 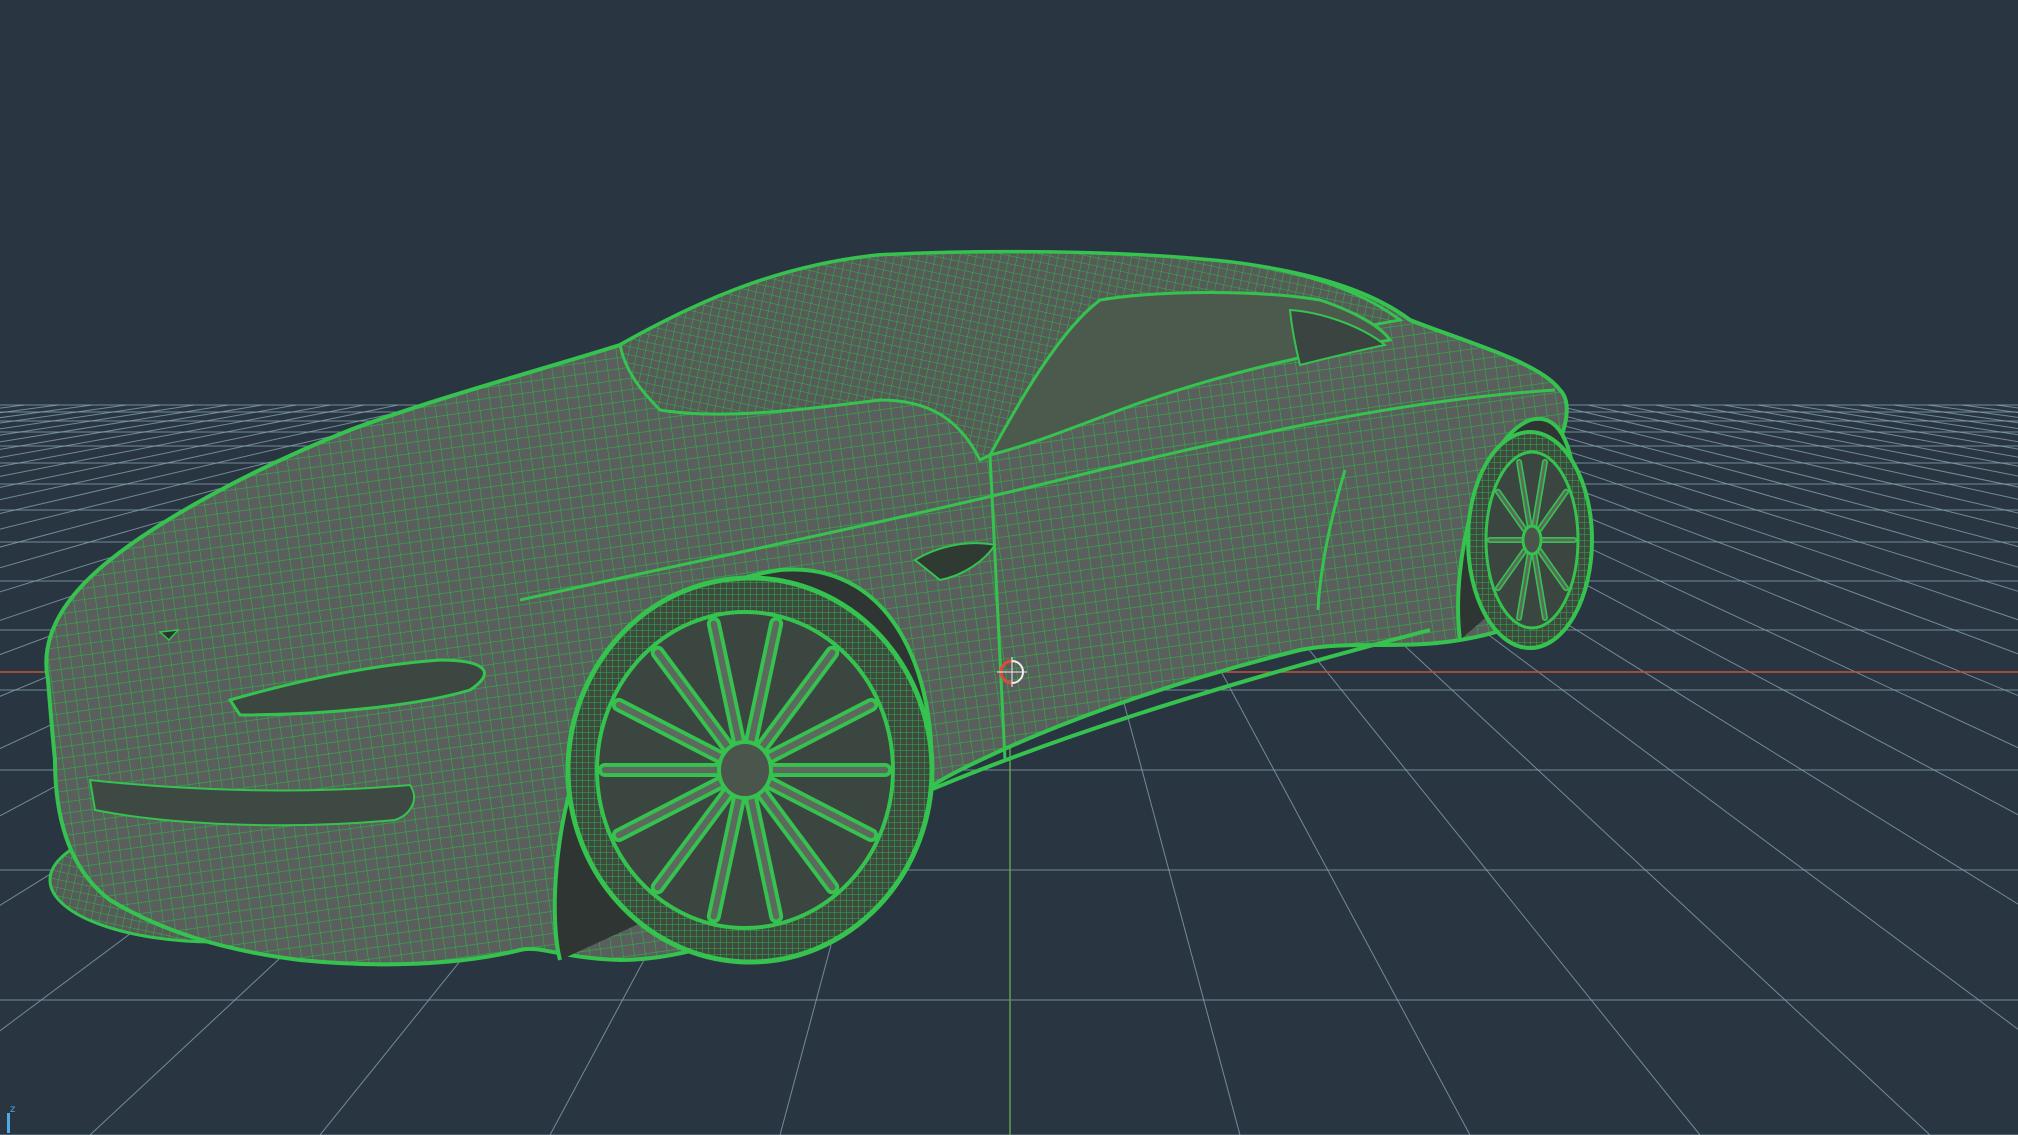 What do you see at coordinates (16, 1119) in the screenshot?
I see `axis-orientation-indicator: z` at bounding box center [16, 1119].